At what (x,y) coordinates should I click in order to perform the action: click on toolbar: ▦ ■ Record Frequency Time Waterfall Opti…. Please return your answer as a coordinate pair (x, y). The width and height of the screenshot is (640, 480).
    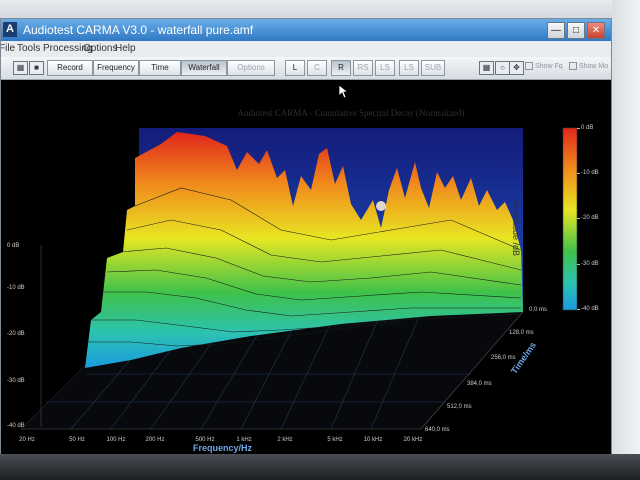
    Looking at the image, I should click on (306, 68).